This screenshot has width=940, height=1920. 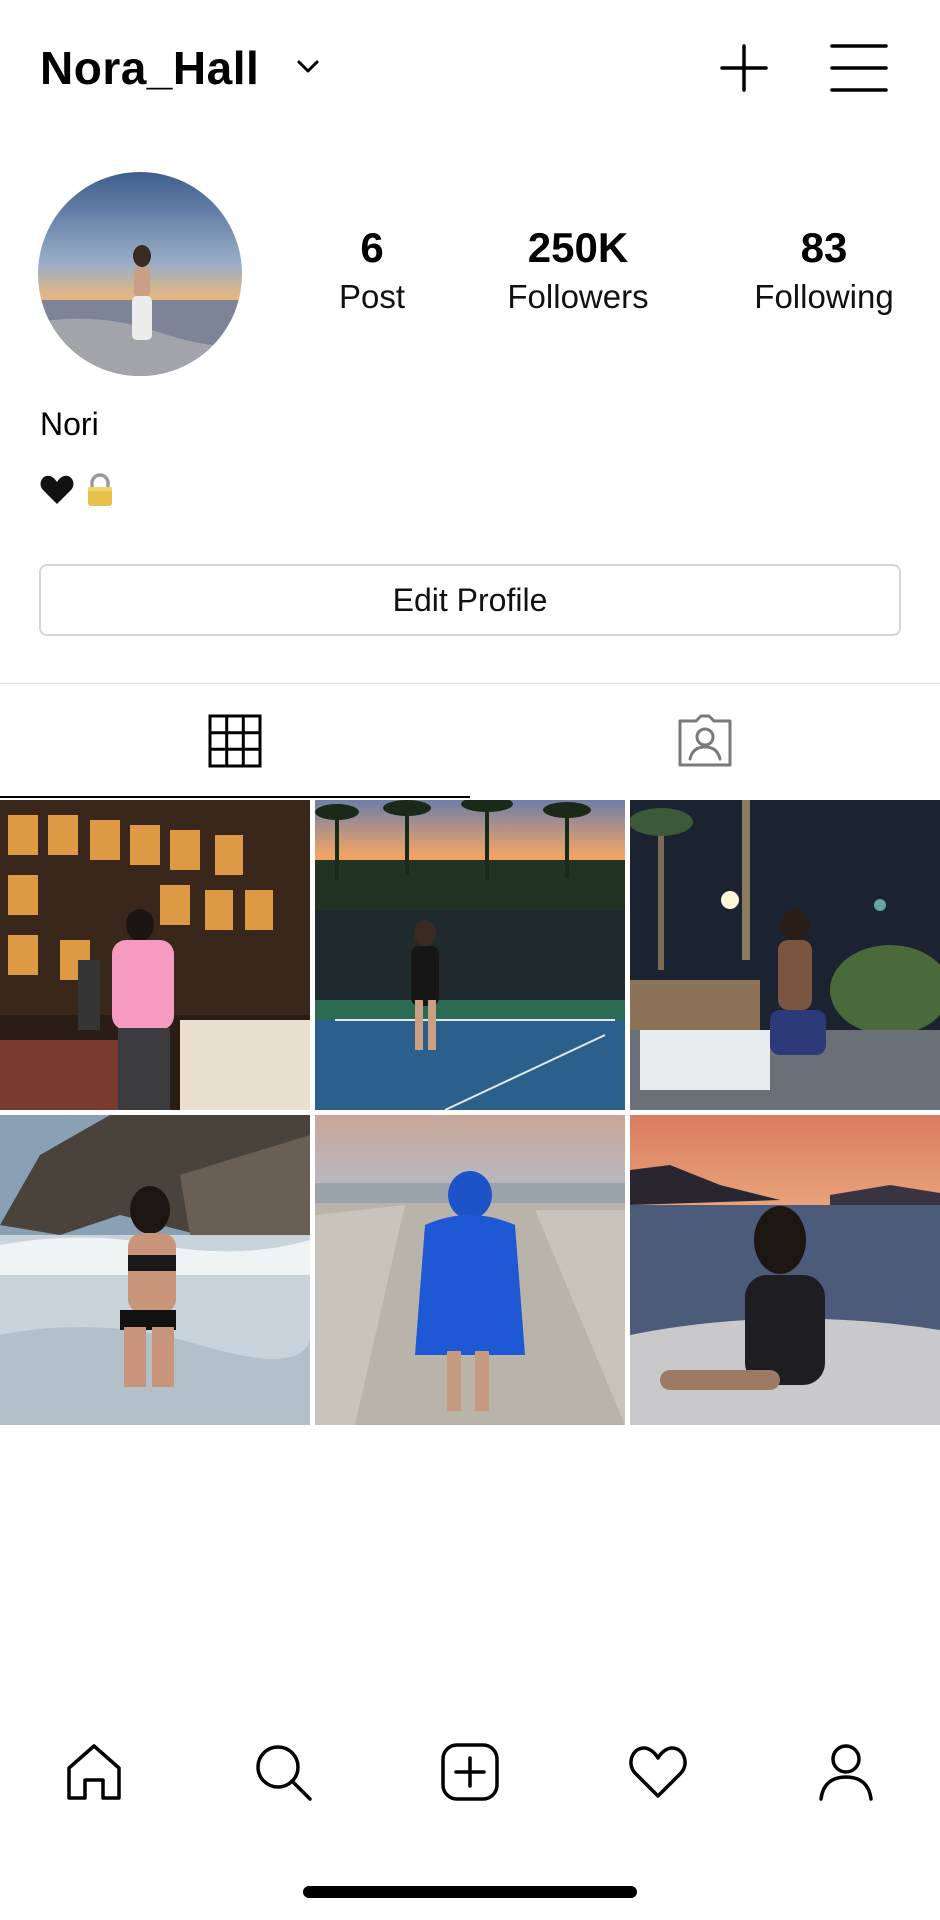 What do you see at coordinates (824, 296) in the screenshot?
I see `stat-following-label: Following` at bounding box center [824, 296].